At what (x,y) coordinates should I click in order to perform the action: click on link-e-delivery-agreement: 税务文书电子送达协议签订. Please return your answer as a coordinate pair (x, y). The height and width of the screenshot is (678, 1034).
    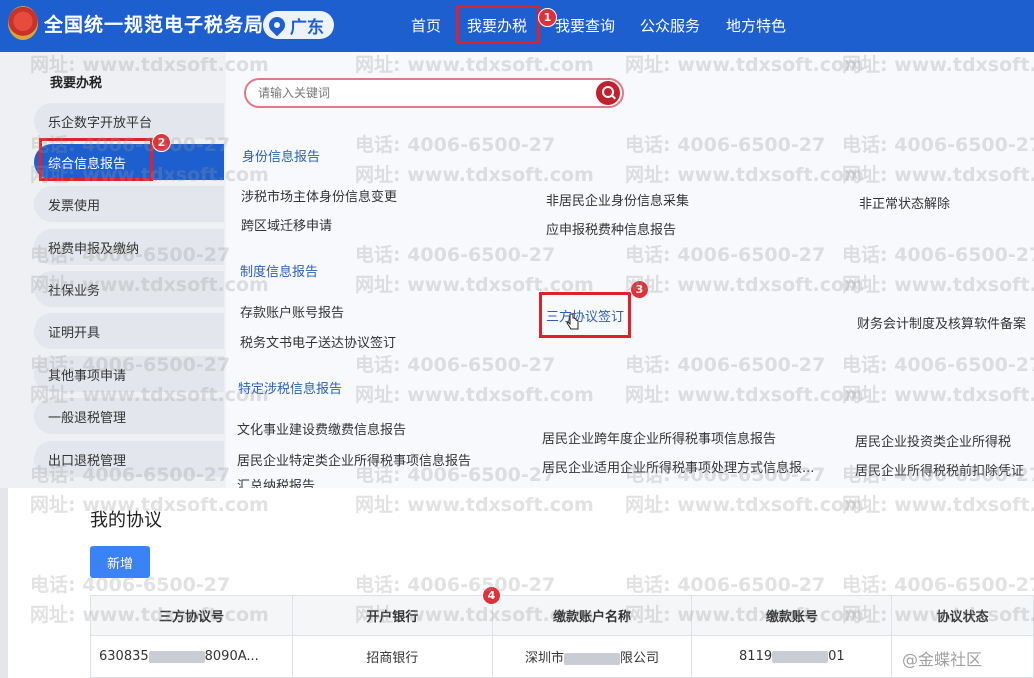
    Looking at the image, I should click on (318, 341).